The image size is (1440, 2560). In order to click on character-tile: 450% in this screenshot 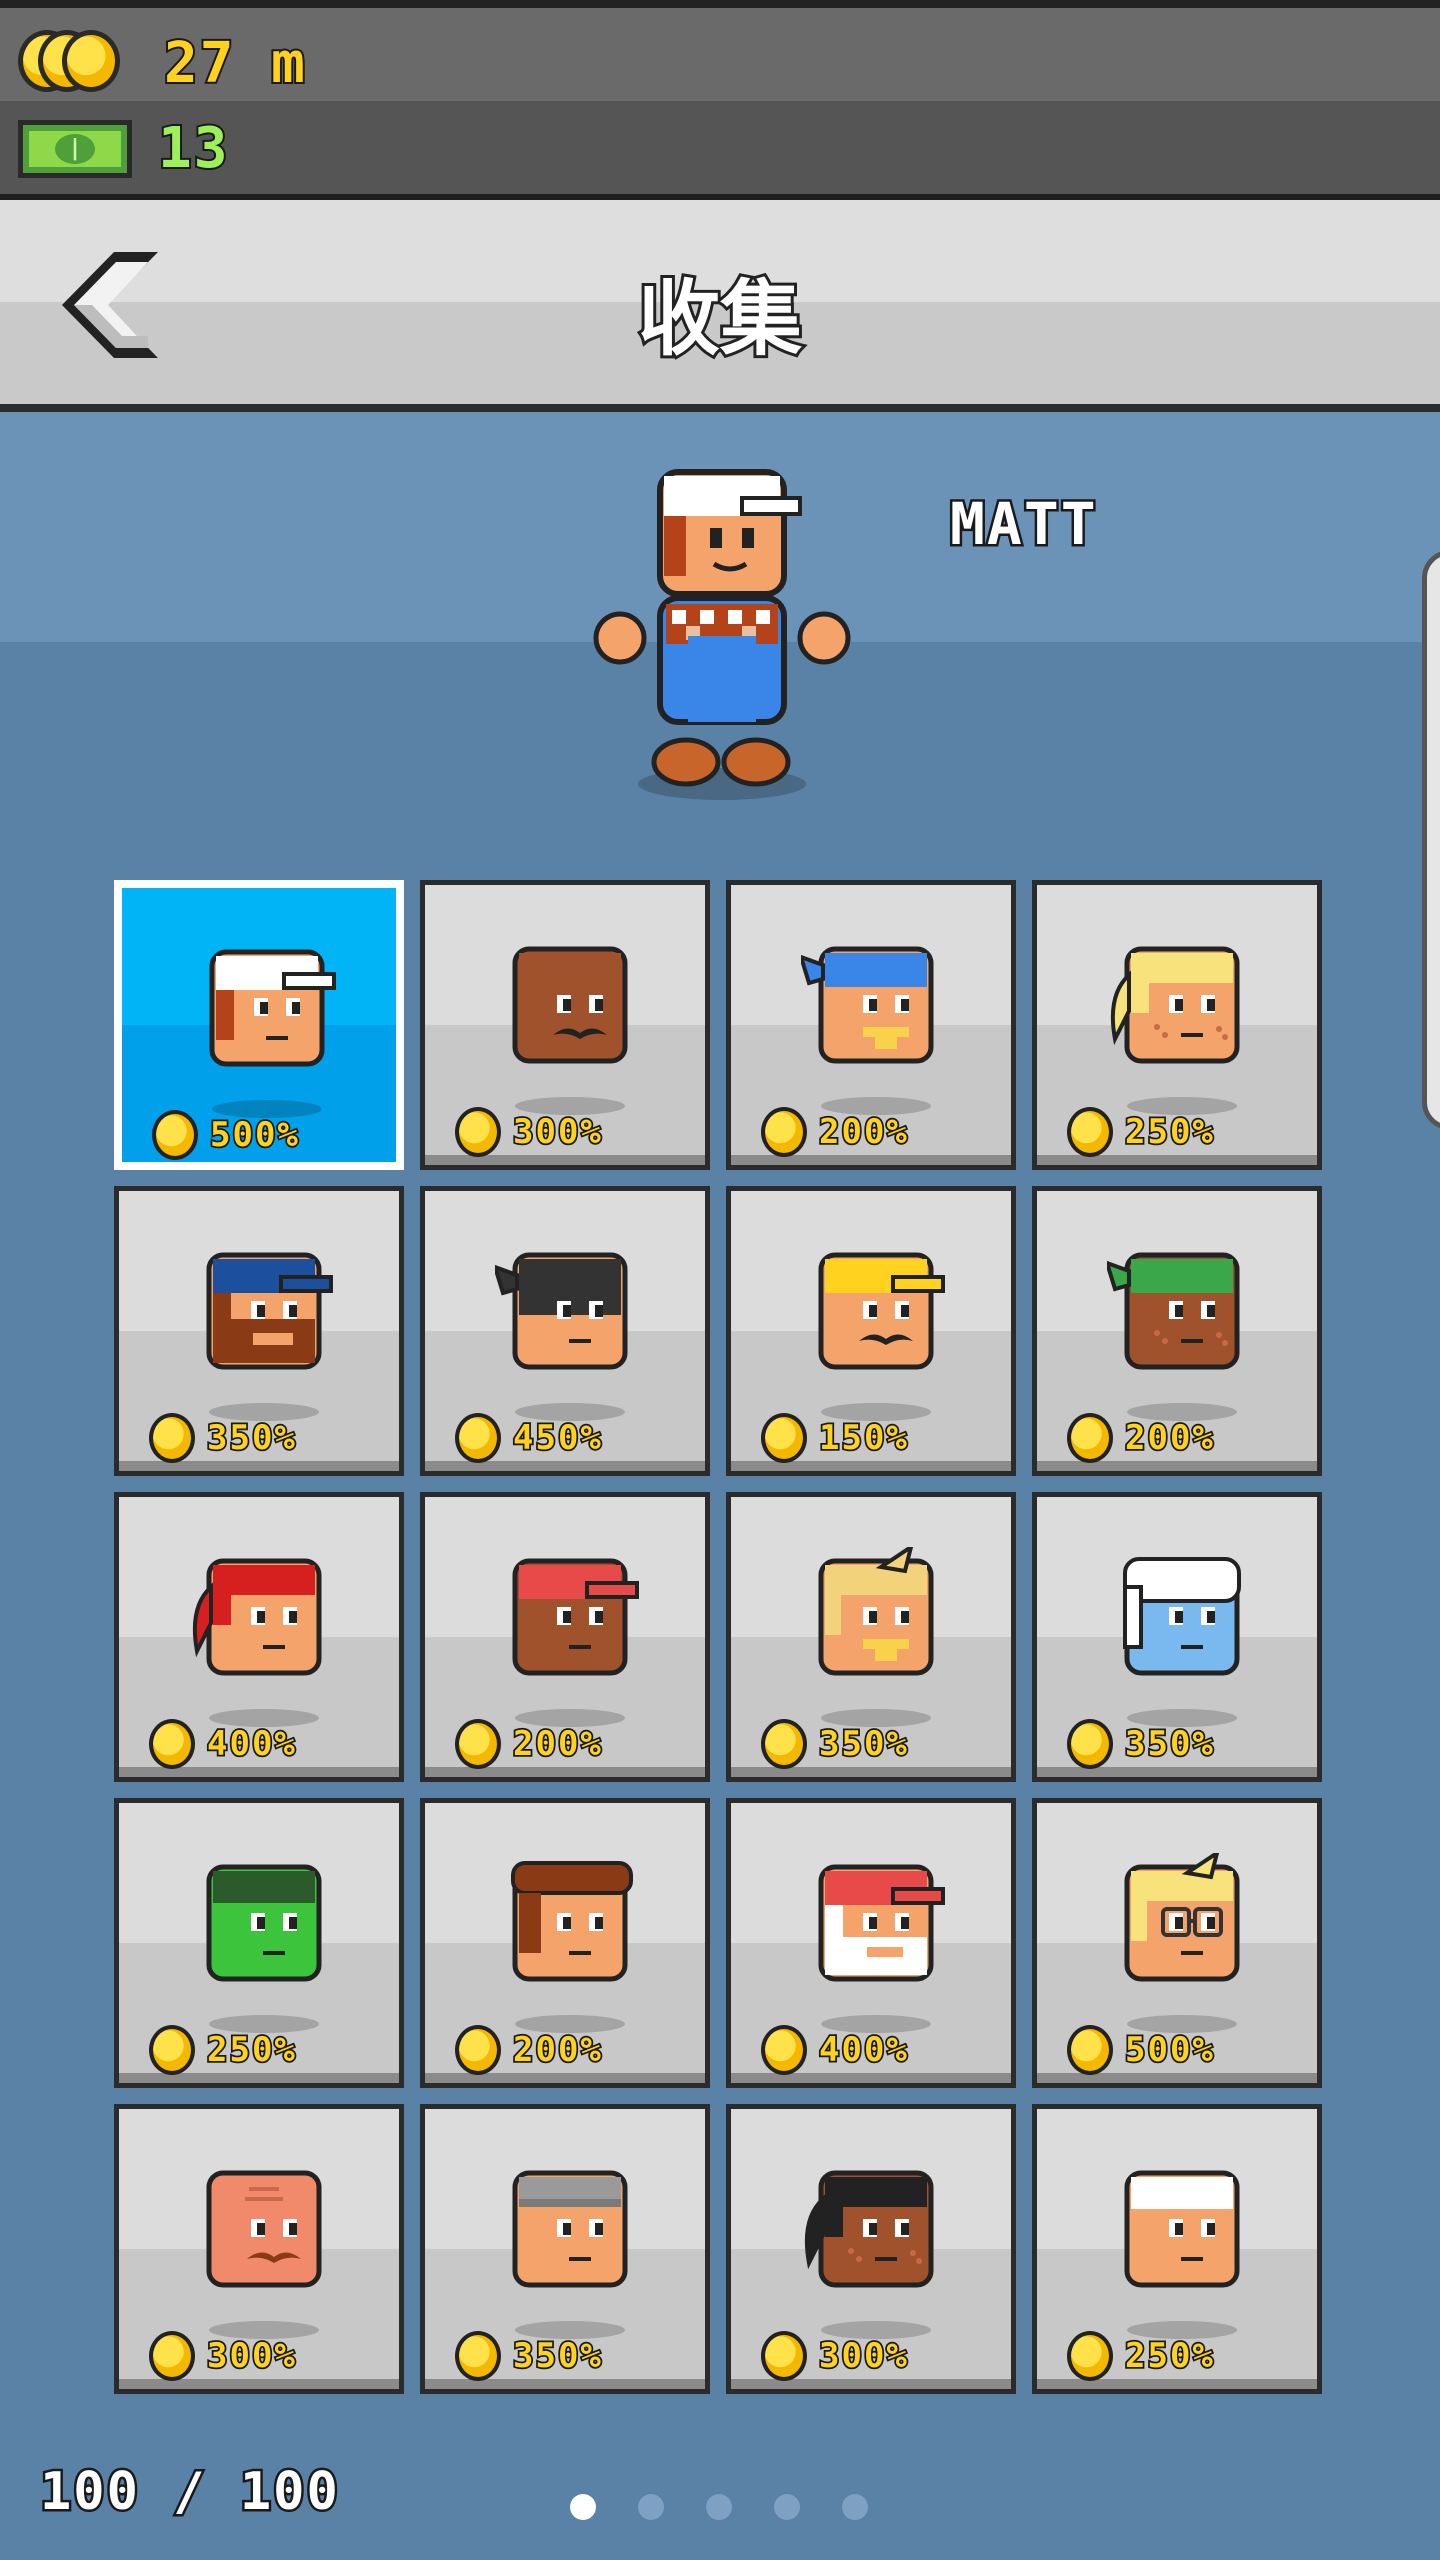, I will do `click(565, 1331)`.